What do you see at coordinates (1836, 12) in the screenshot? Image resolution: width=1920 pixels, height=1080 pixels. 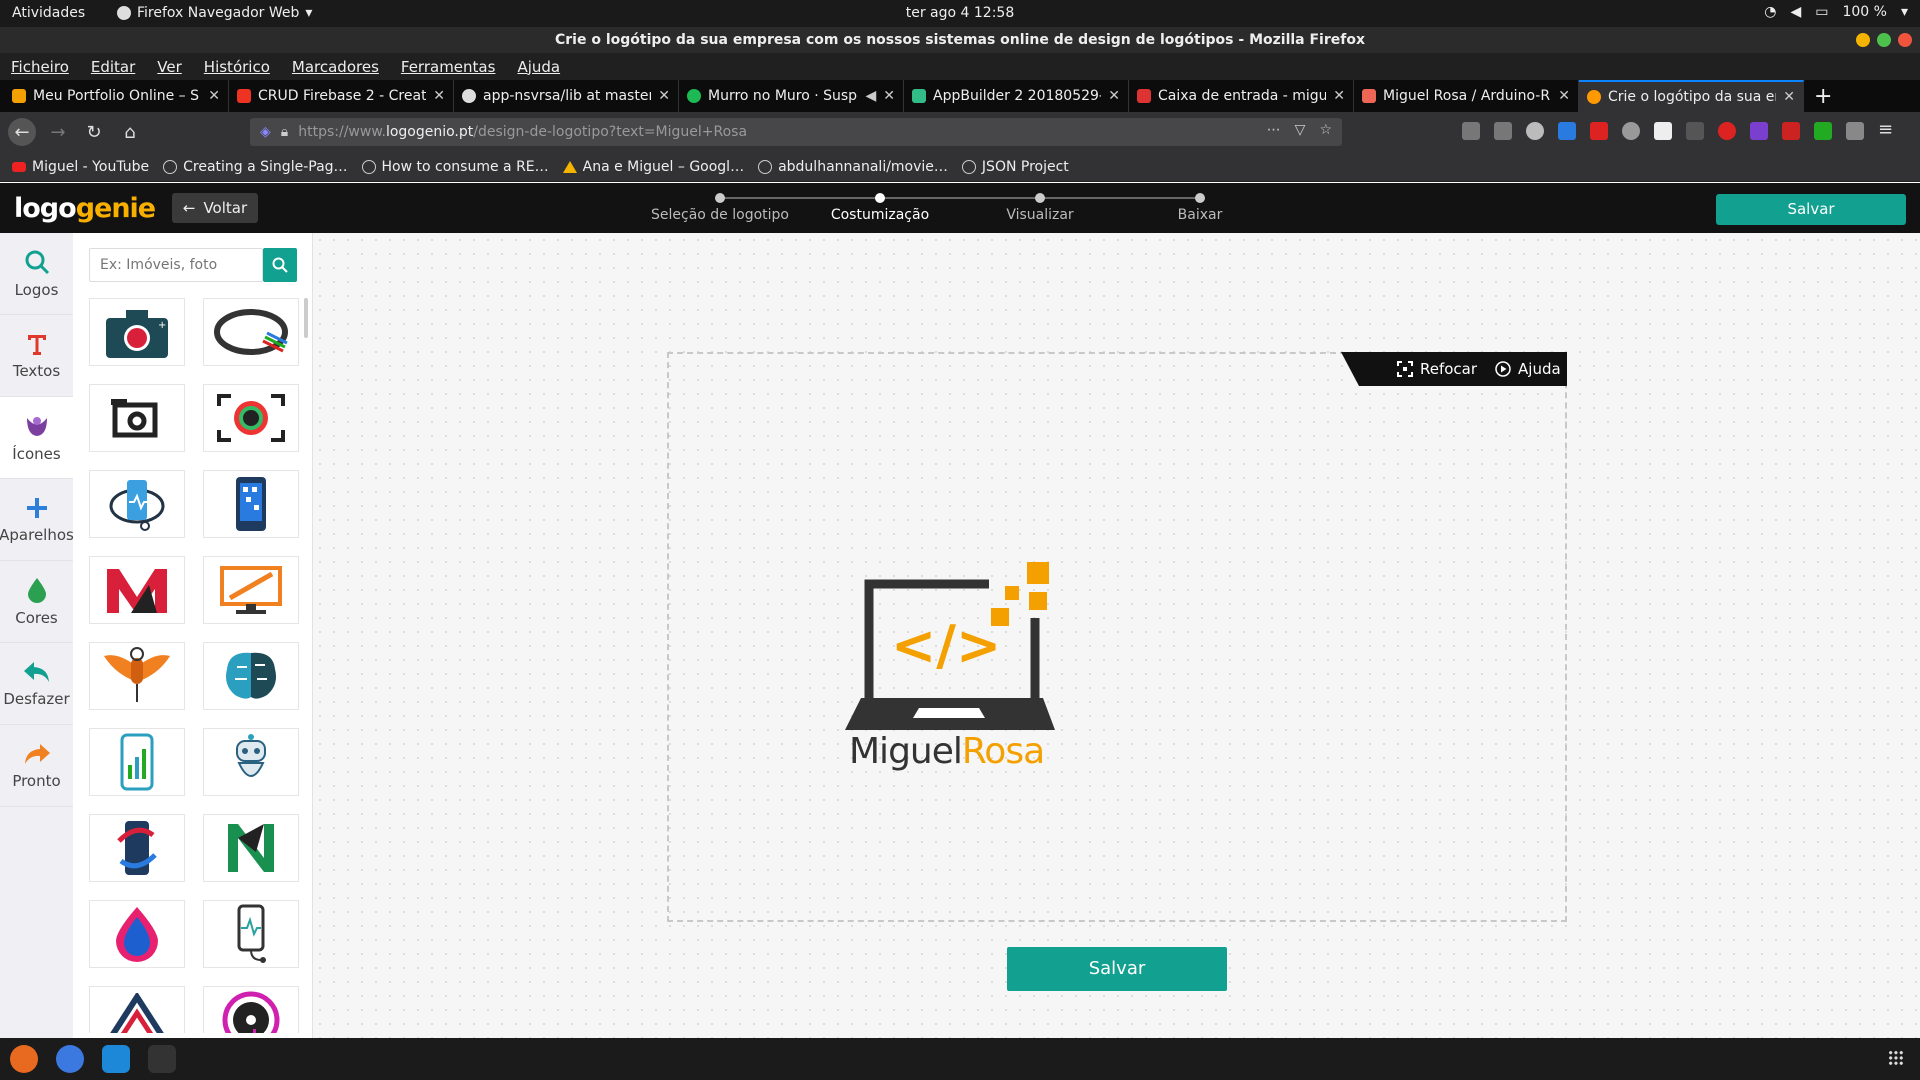 I see `system-tray: ◔ ◀ ▭ 100 % ▾` at bounding box center [1836, 12].